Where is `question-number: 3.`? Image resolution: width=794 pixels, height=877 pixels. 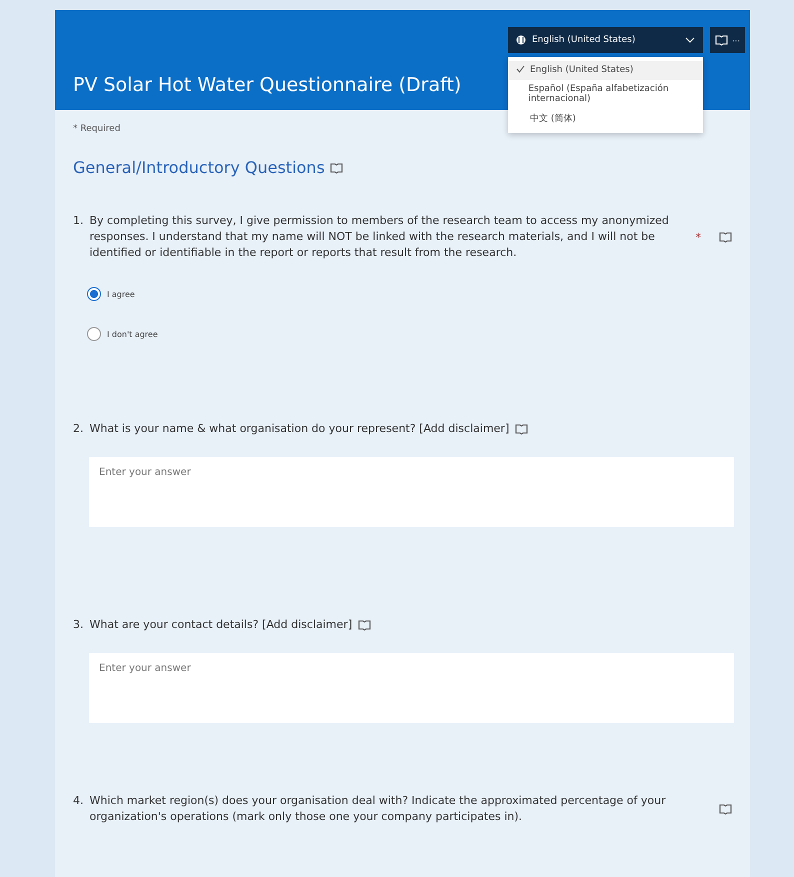 question-number: 3. is located at coordinates (78, 625).